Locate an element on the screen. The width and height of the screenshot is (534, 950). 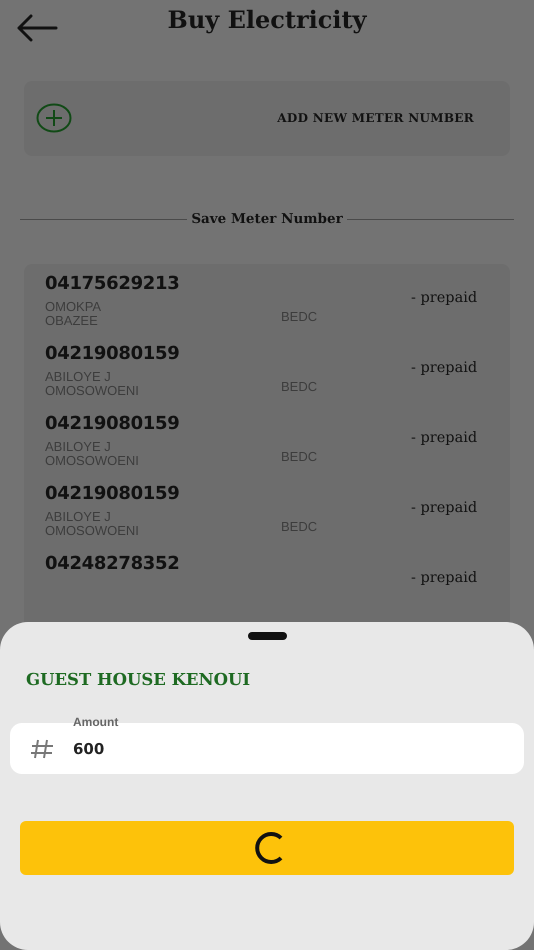
add-meter-card: ADD NEW METER NUMBER is located at coordinates (267, 118).